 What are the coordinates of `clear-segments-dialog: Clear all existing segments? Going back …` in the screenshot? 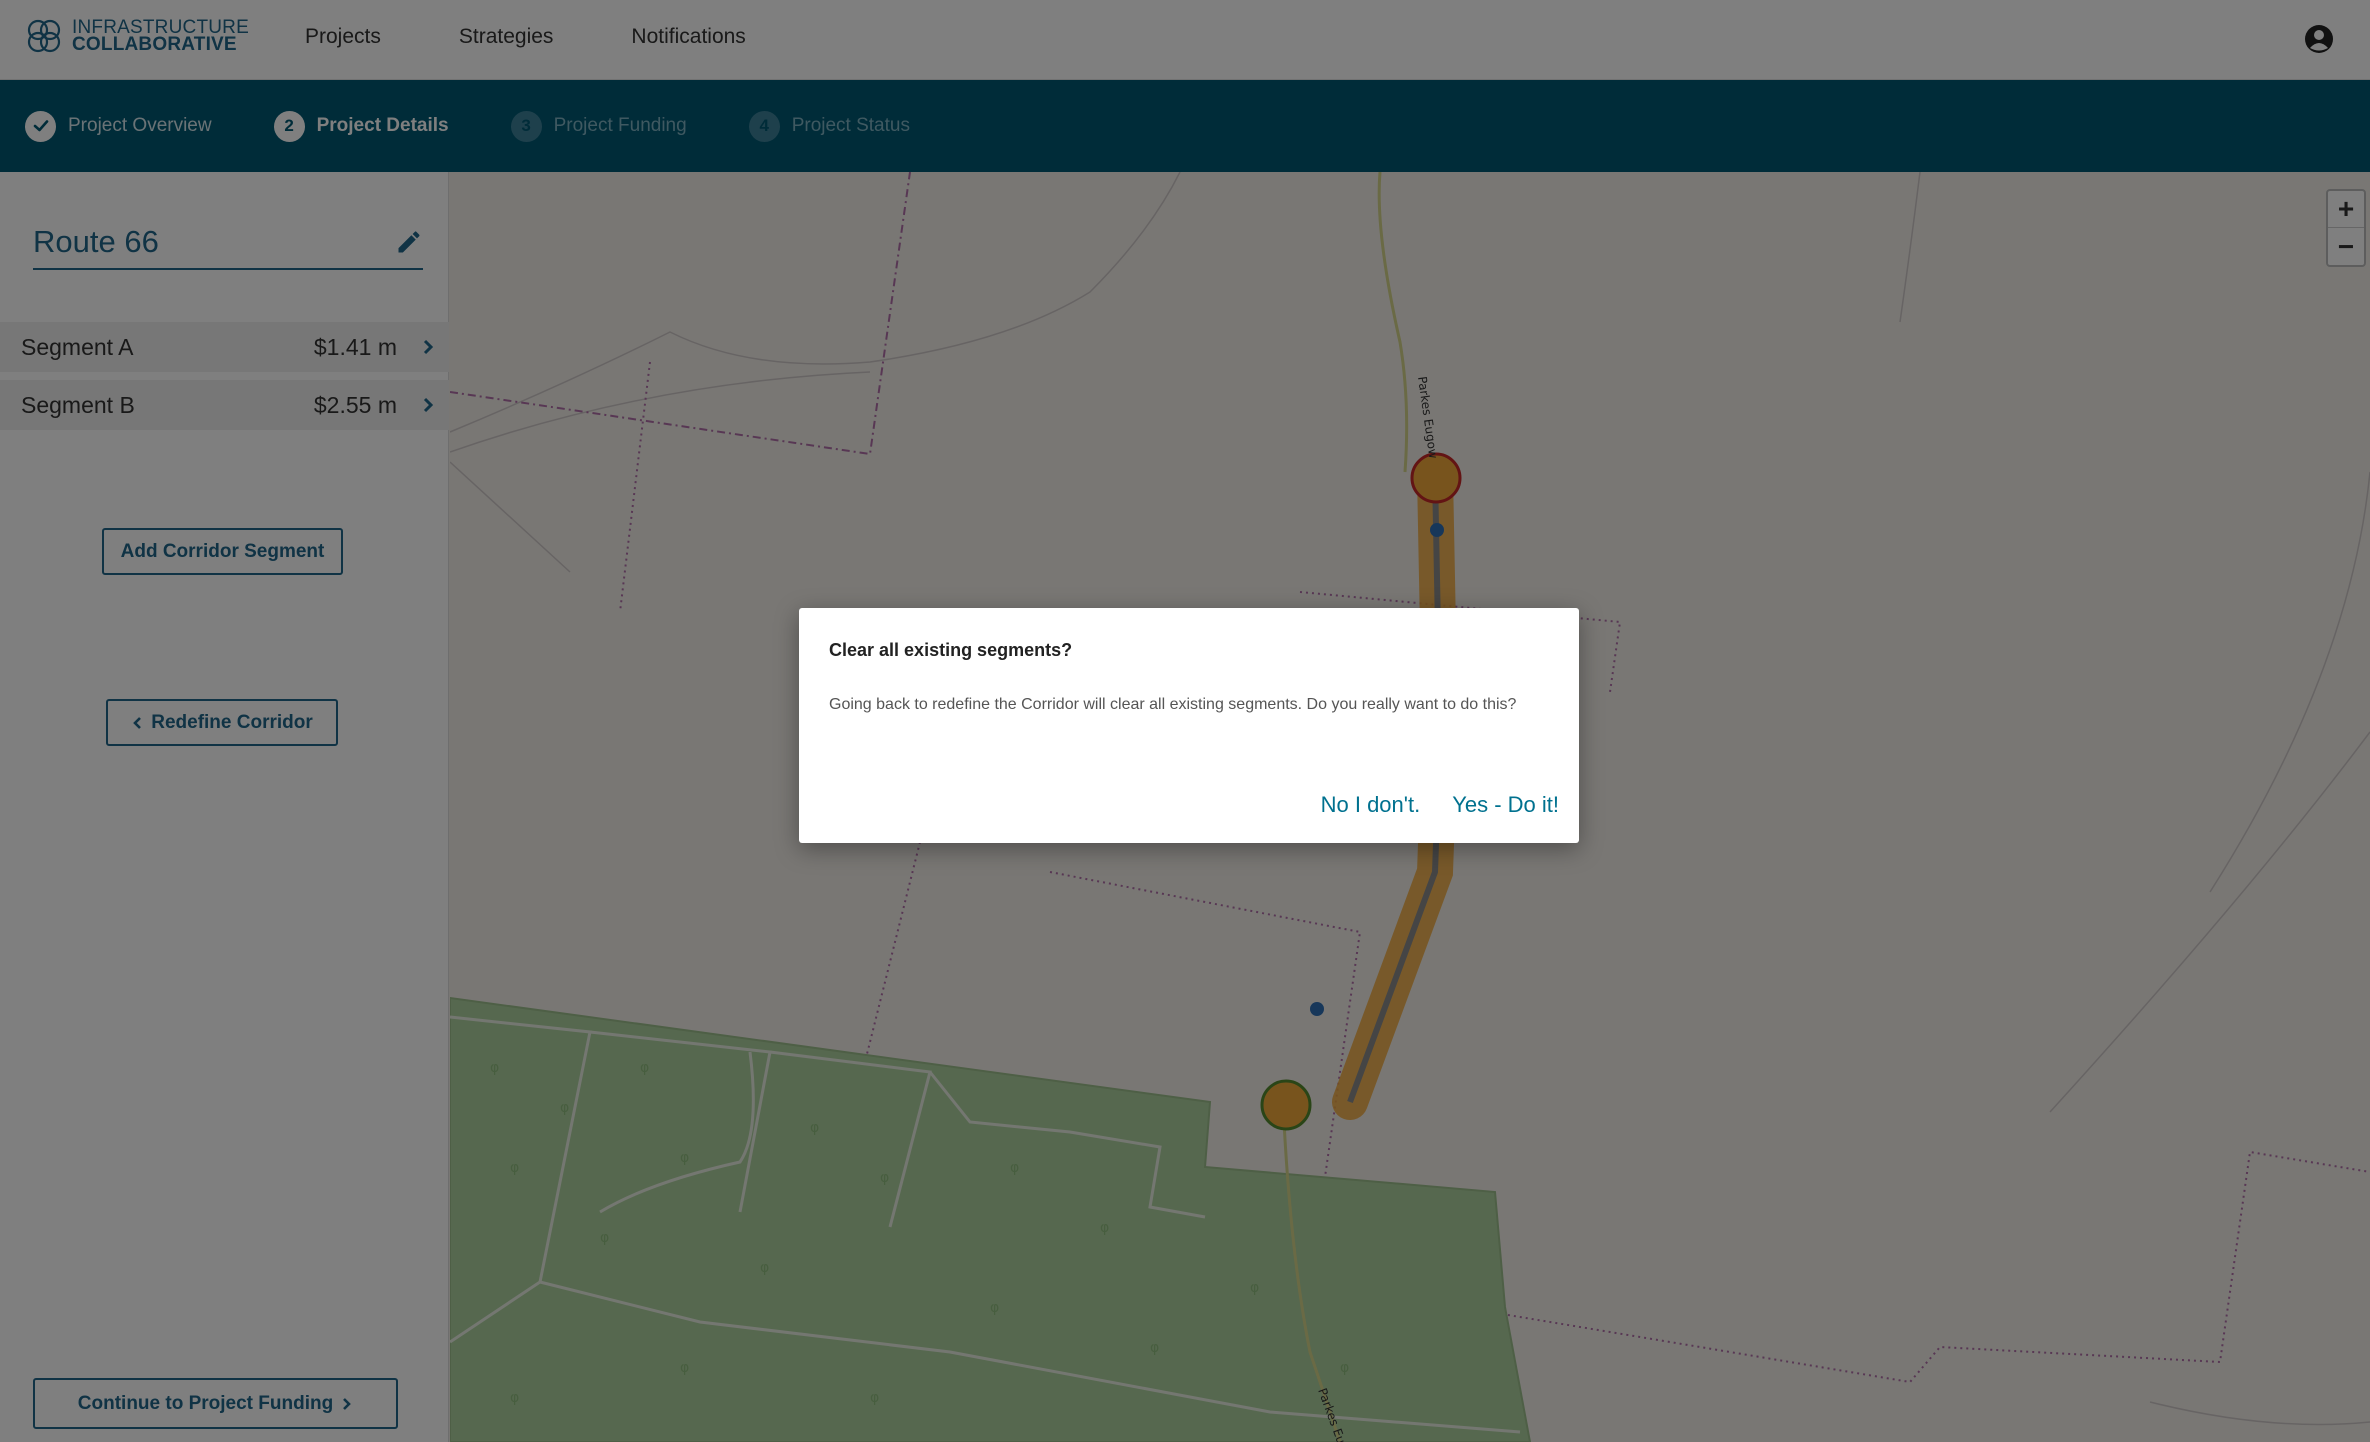 It's located at (1189, 725).